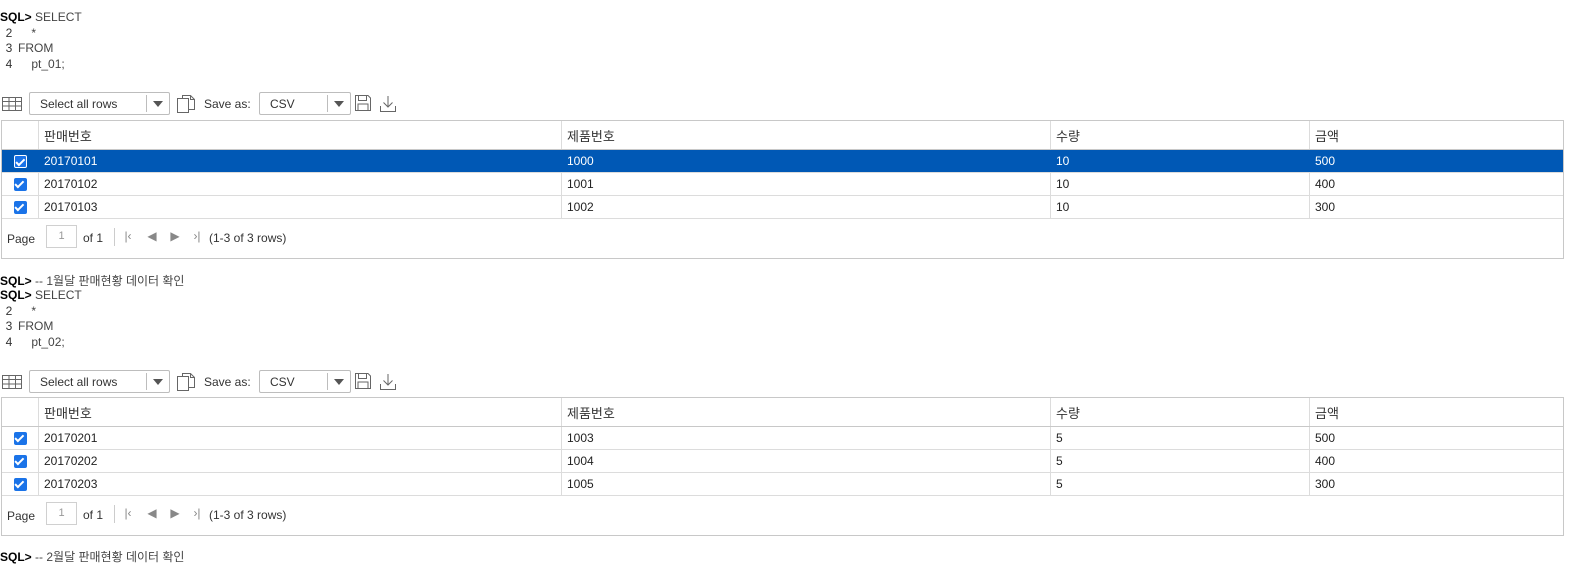 This screenshot has height=570, width=1583. I want to click on table-row: 20170203 1005 5 300, so click(782, 484).